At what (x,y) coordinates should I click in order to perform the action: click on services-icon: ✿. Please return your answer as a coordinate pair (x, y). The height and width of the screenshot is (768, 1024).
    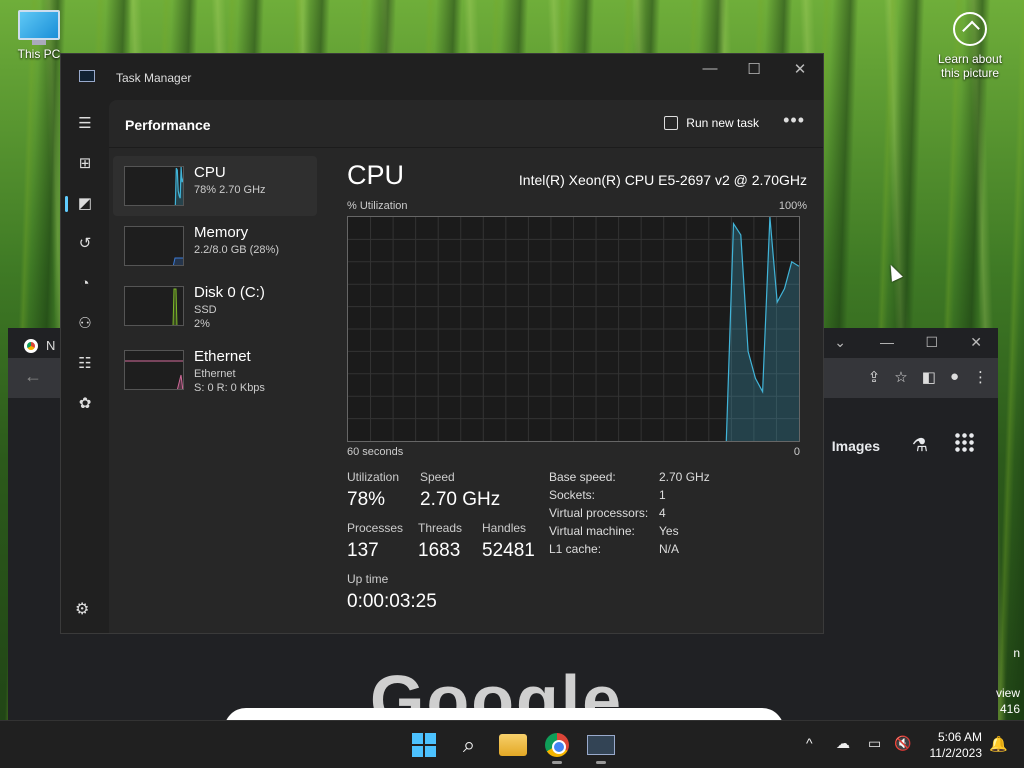
    Looking at the image, I should click on (85, 404).